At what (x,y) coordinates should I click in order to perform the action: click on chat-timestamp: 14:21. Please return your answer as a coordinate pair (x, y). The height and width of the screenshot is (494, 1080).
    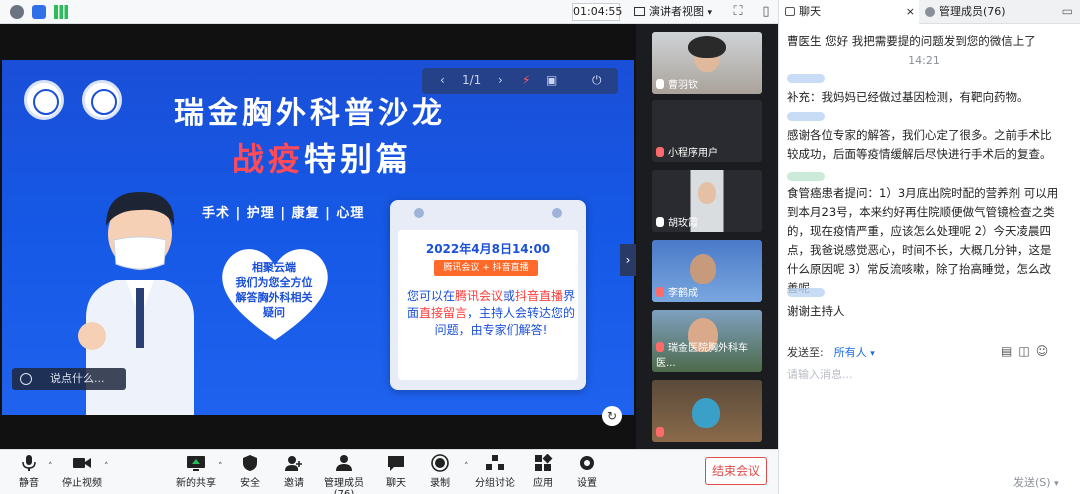
    Looking at the image, I should click on (924, 60).